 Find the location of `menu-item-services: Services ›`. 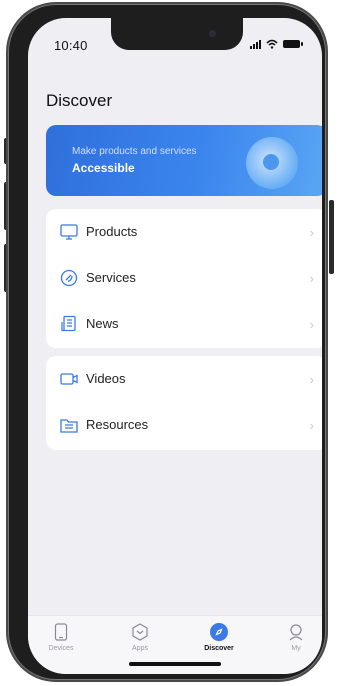

menu-item-services: Services › is located at coordinates (184, 278).